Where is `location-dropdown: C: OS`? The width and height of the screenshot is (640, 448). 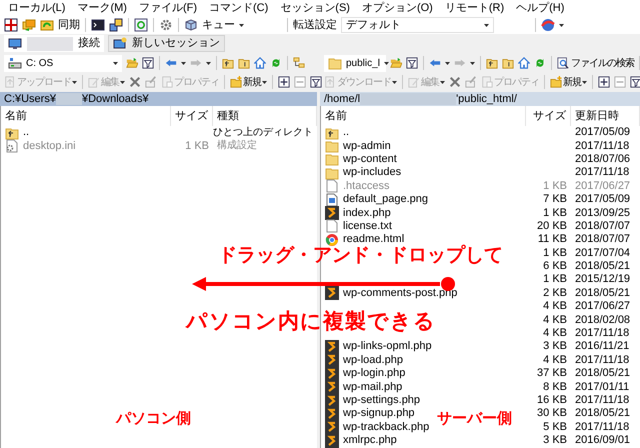
location-dropdown: C: OS is located at coordinates (63, 63).